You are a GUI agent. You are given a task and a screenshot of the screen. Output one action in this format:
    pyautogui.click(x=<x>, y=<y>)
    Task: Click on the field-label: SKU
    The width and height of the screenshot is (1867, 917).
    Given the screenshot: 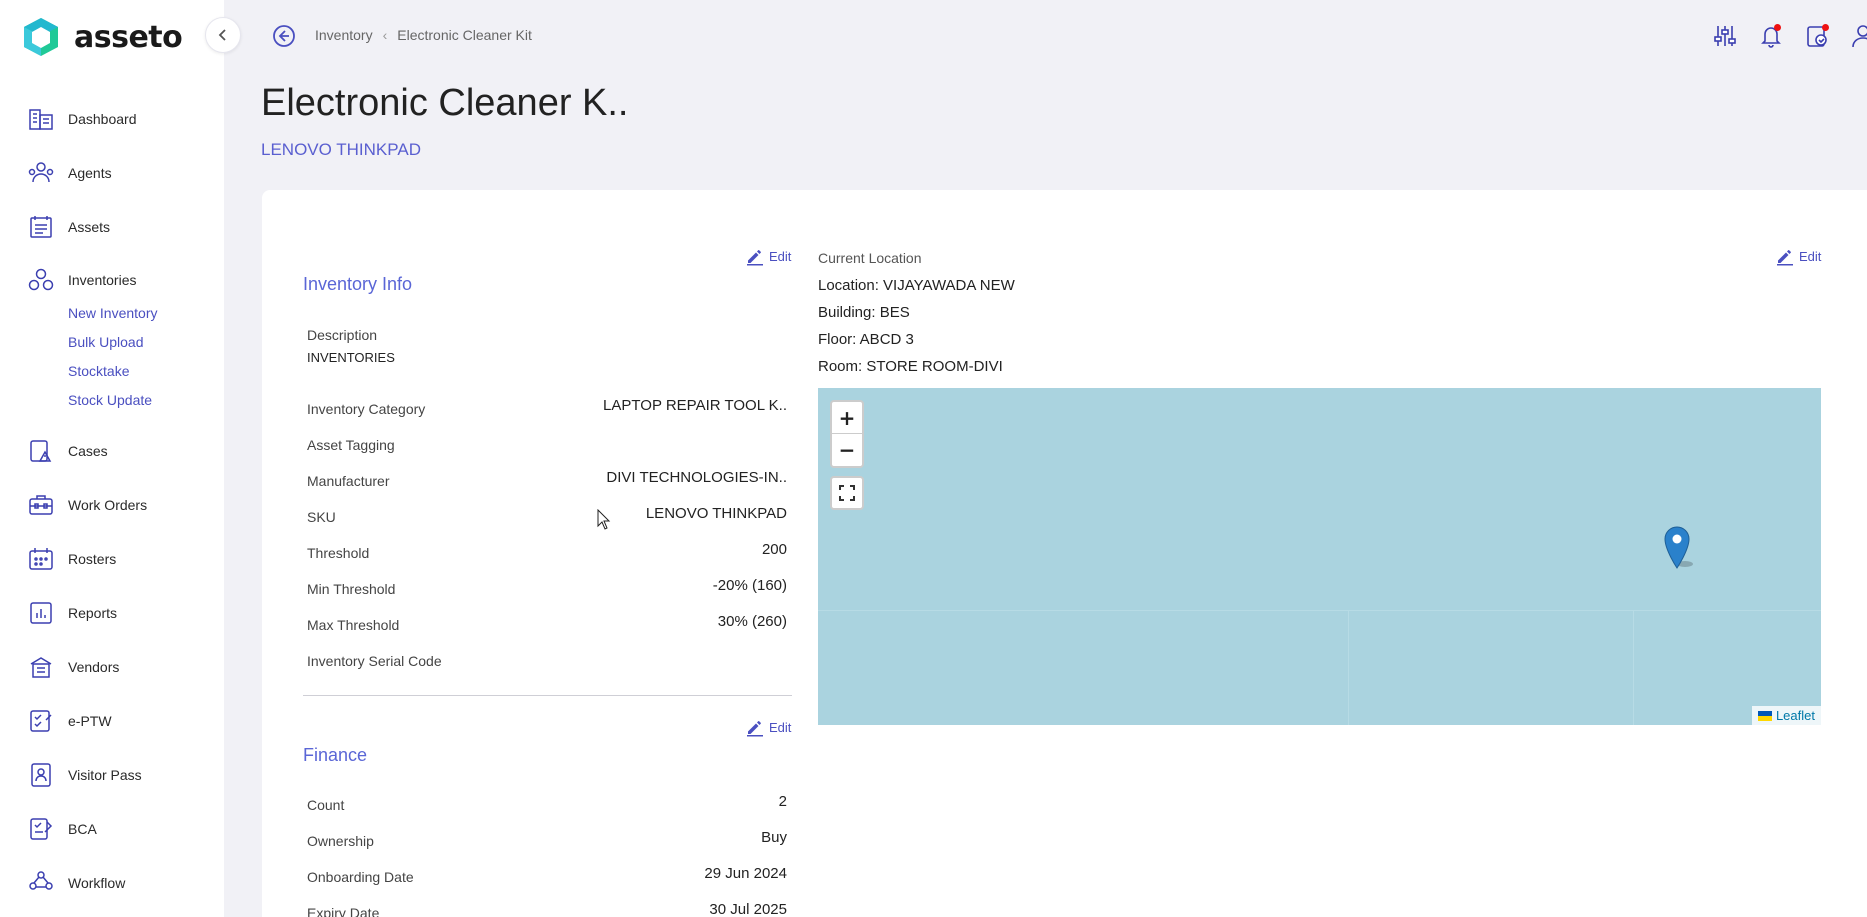 What is the action you would take?
    pyautogui.click(x=321, y=517)
    